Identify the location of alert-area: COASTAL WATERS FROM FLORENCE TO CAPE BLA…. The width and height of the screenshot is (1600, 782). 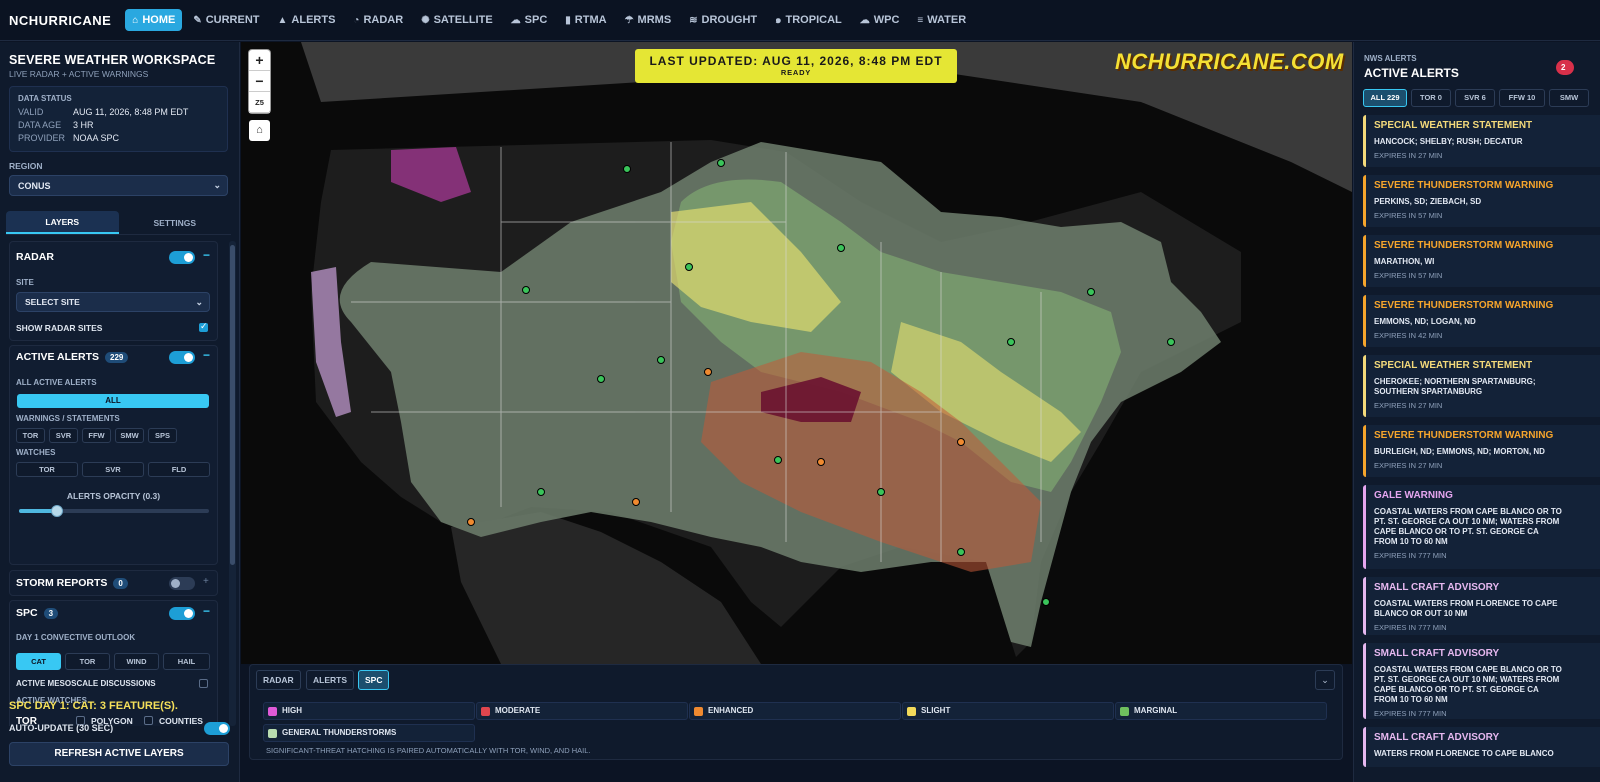
(1466, 608).